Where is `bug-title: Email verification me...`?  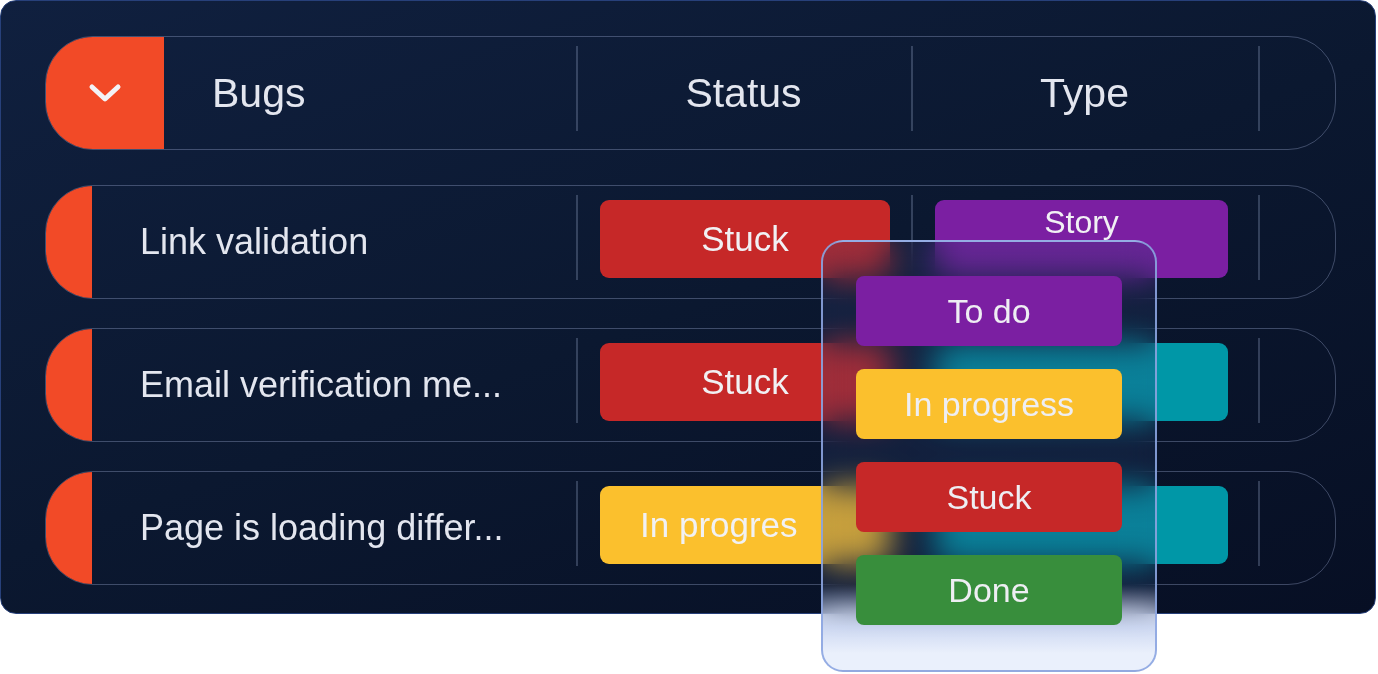
bug-title: Email verification me... is located at coordinates (321, 385).